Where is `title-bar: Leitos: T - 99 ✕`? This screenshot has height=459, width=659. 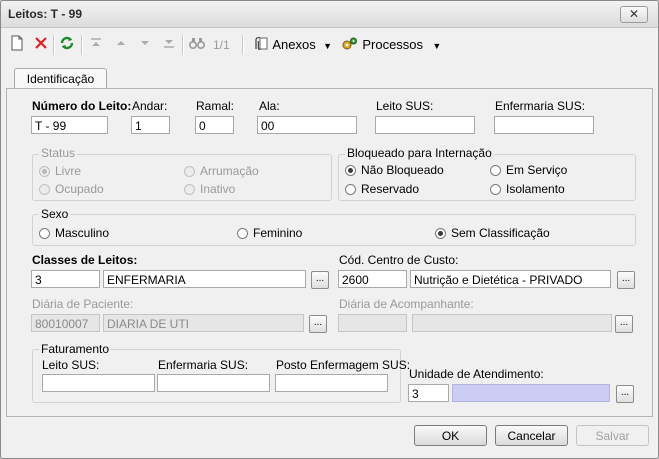 title-bar: Leitos: T - 99 ✕ is located at coordinates (329, 14).